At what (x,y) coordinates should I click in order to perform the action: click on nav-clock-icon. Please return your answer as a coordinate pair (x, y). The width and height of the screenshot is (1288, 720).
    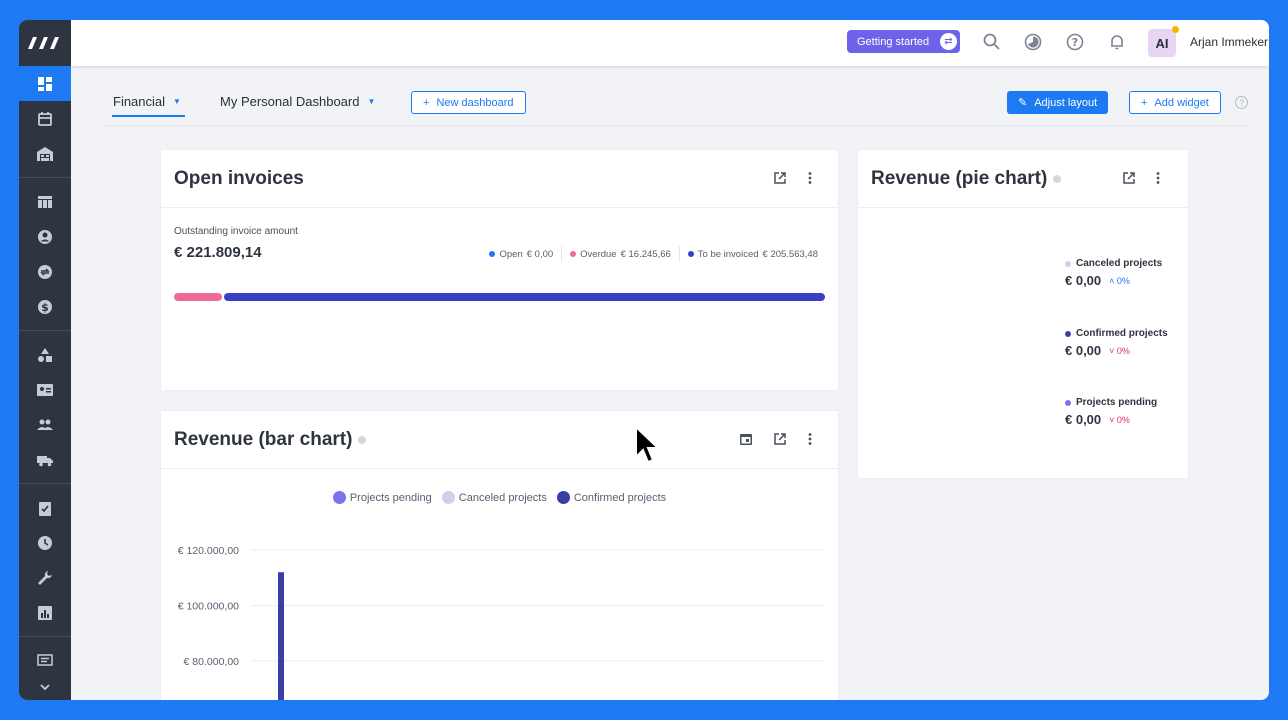
    Looking at the image, I should click on (45, 542).